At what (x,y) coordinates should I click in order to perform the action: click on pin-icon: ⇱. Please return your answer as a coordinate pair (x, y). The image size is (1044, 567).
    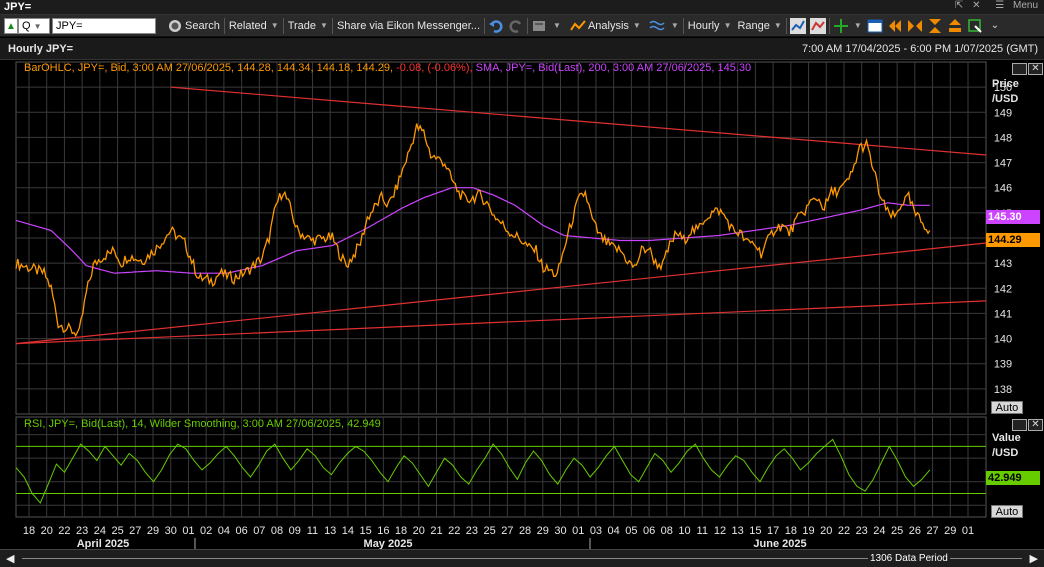
    Looking at the image, I should click on (959, 5).